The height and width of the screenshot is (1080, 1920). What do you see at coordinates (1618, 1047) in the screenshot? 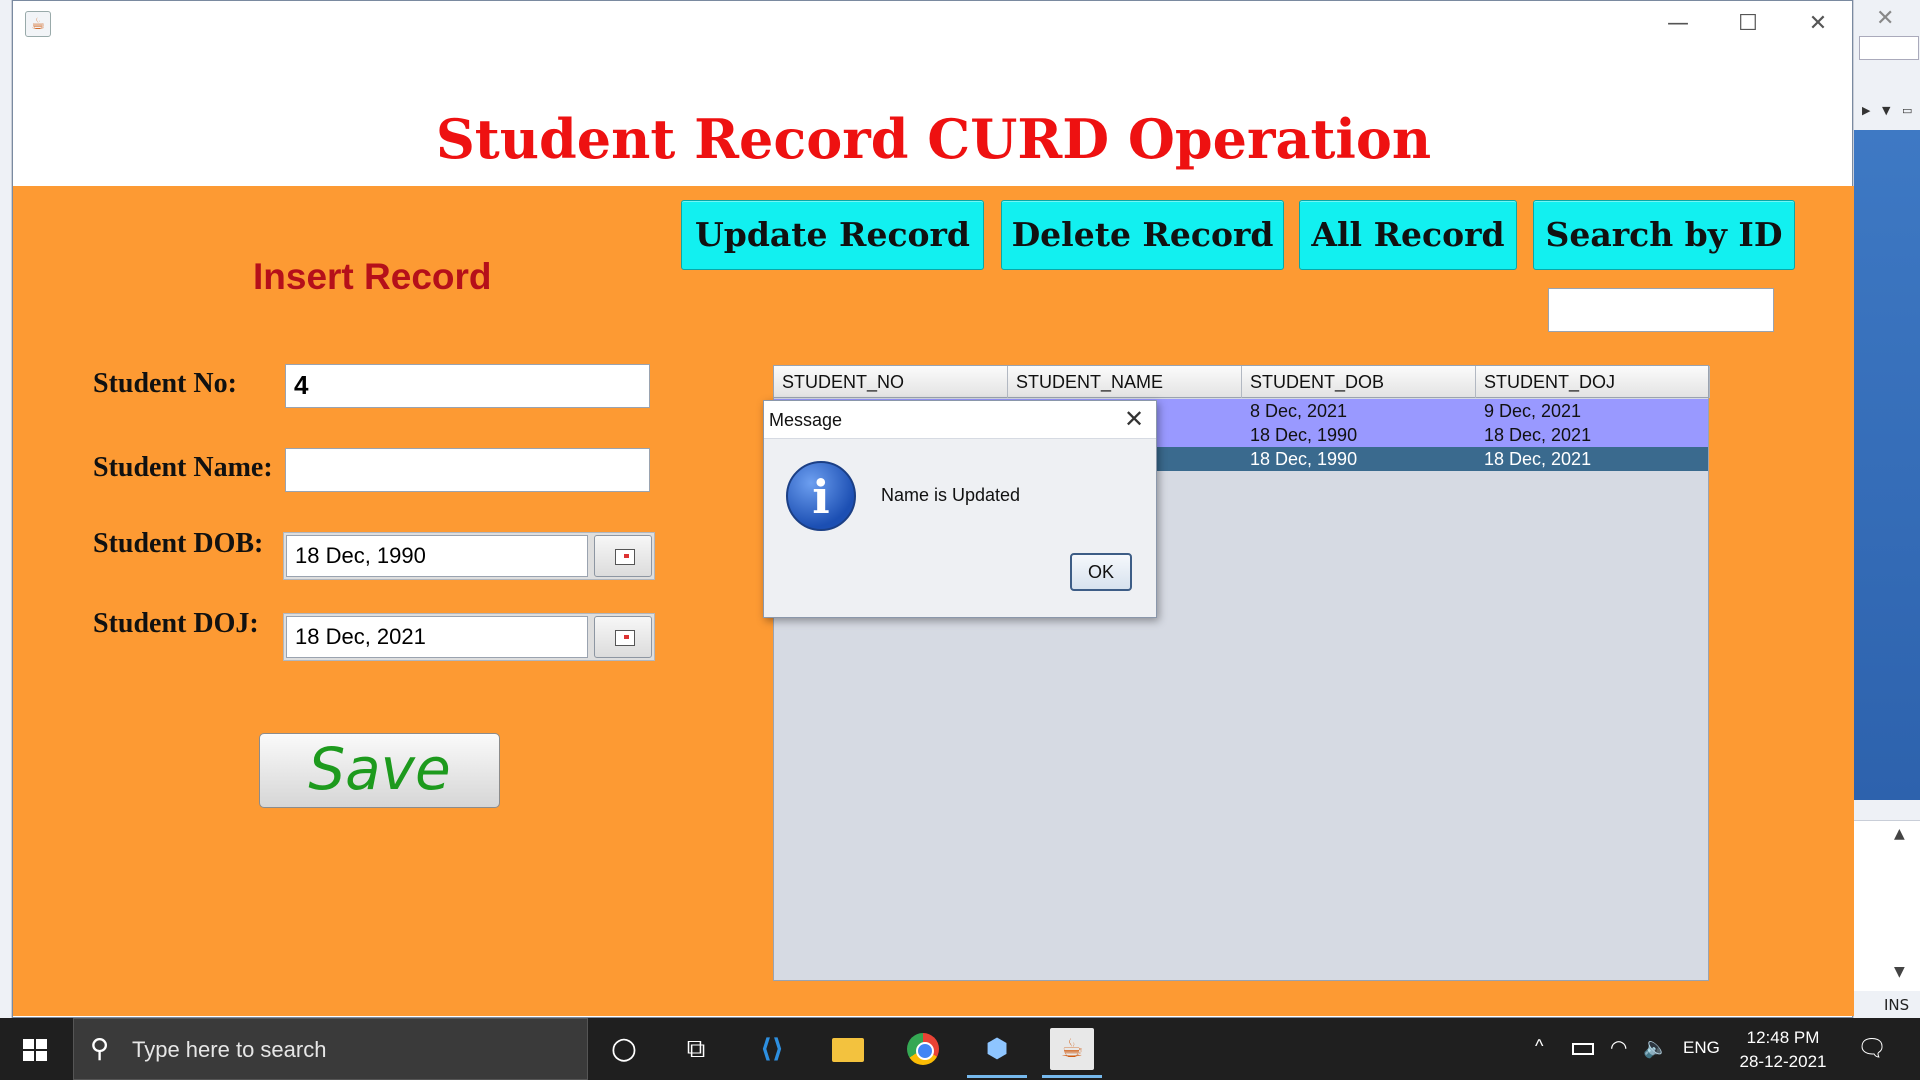
I see `wifi-icon: ◠` at bounding box center [1618, 1047].